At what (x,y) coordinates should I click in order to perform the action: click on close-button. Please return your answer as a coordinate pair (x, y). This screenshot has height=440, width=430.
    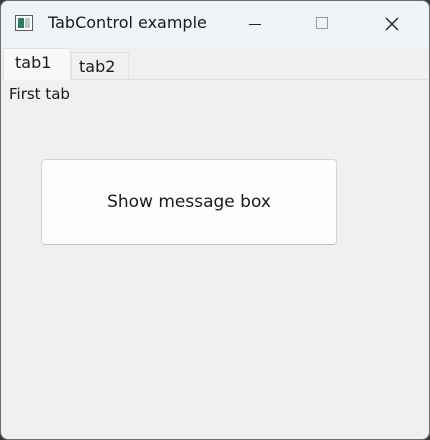
    Looking at the image, I should click on (392, 24).